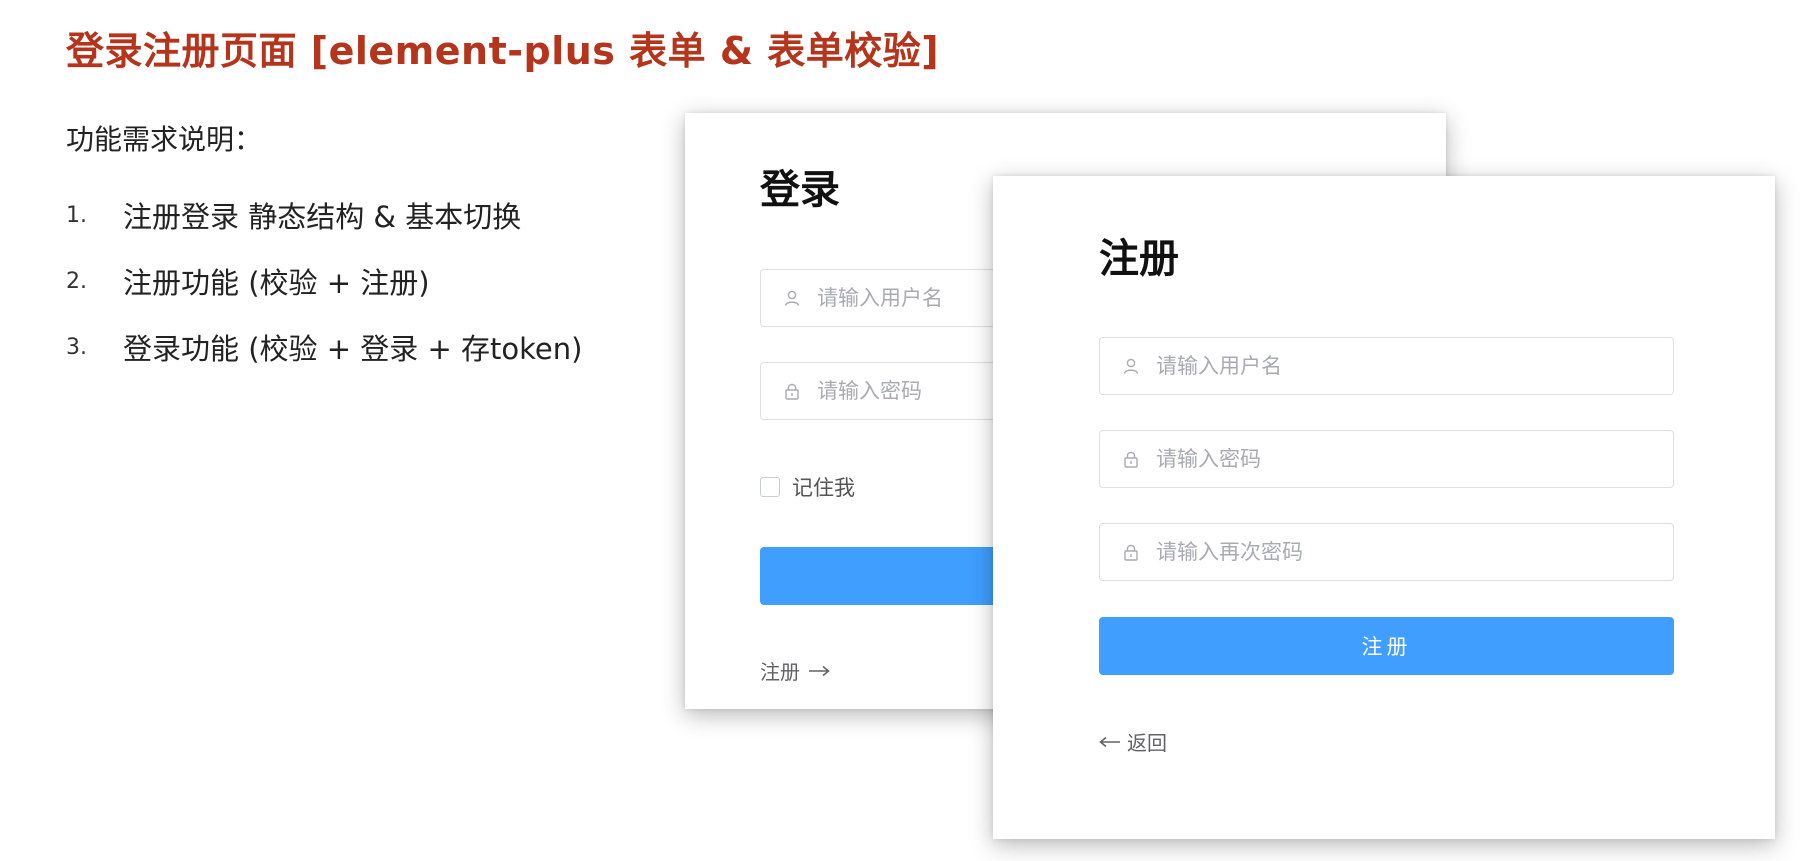 This screenshot has height=861, width=1817. Describe the element at coordinates (276, 283) in the screenshot. I see `requirement-text: 注册功能 (校验 + 注册)` at that location.